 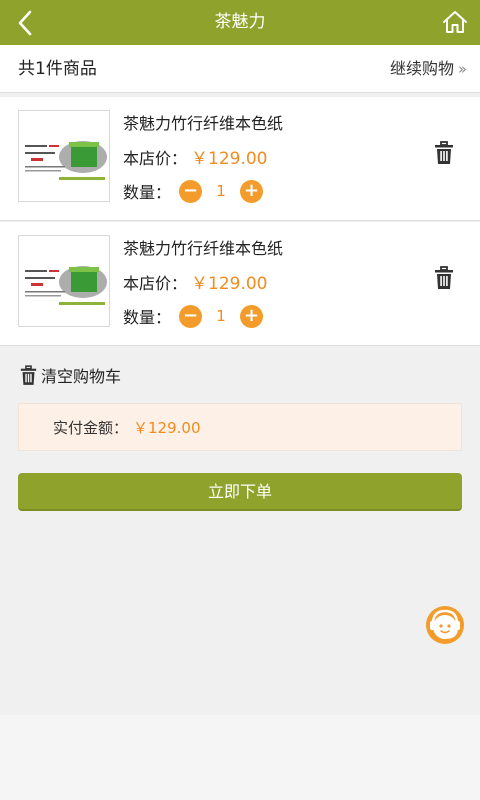 I want to click on total-amount: ￥129.00, so click(x=167, y=428).